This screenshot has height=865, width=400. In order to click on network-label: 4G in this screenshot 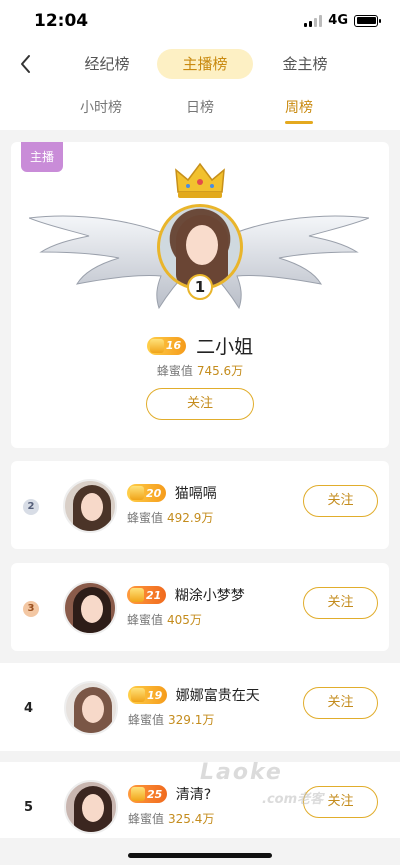, I will do `click(338, 20)`.